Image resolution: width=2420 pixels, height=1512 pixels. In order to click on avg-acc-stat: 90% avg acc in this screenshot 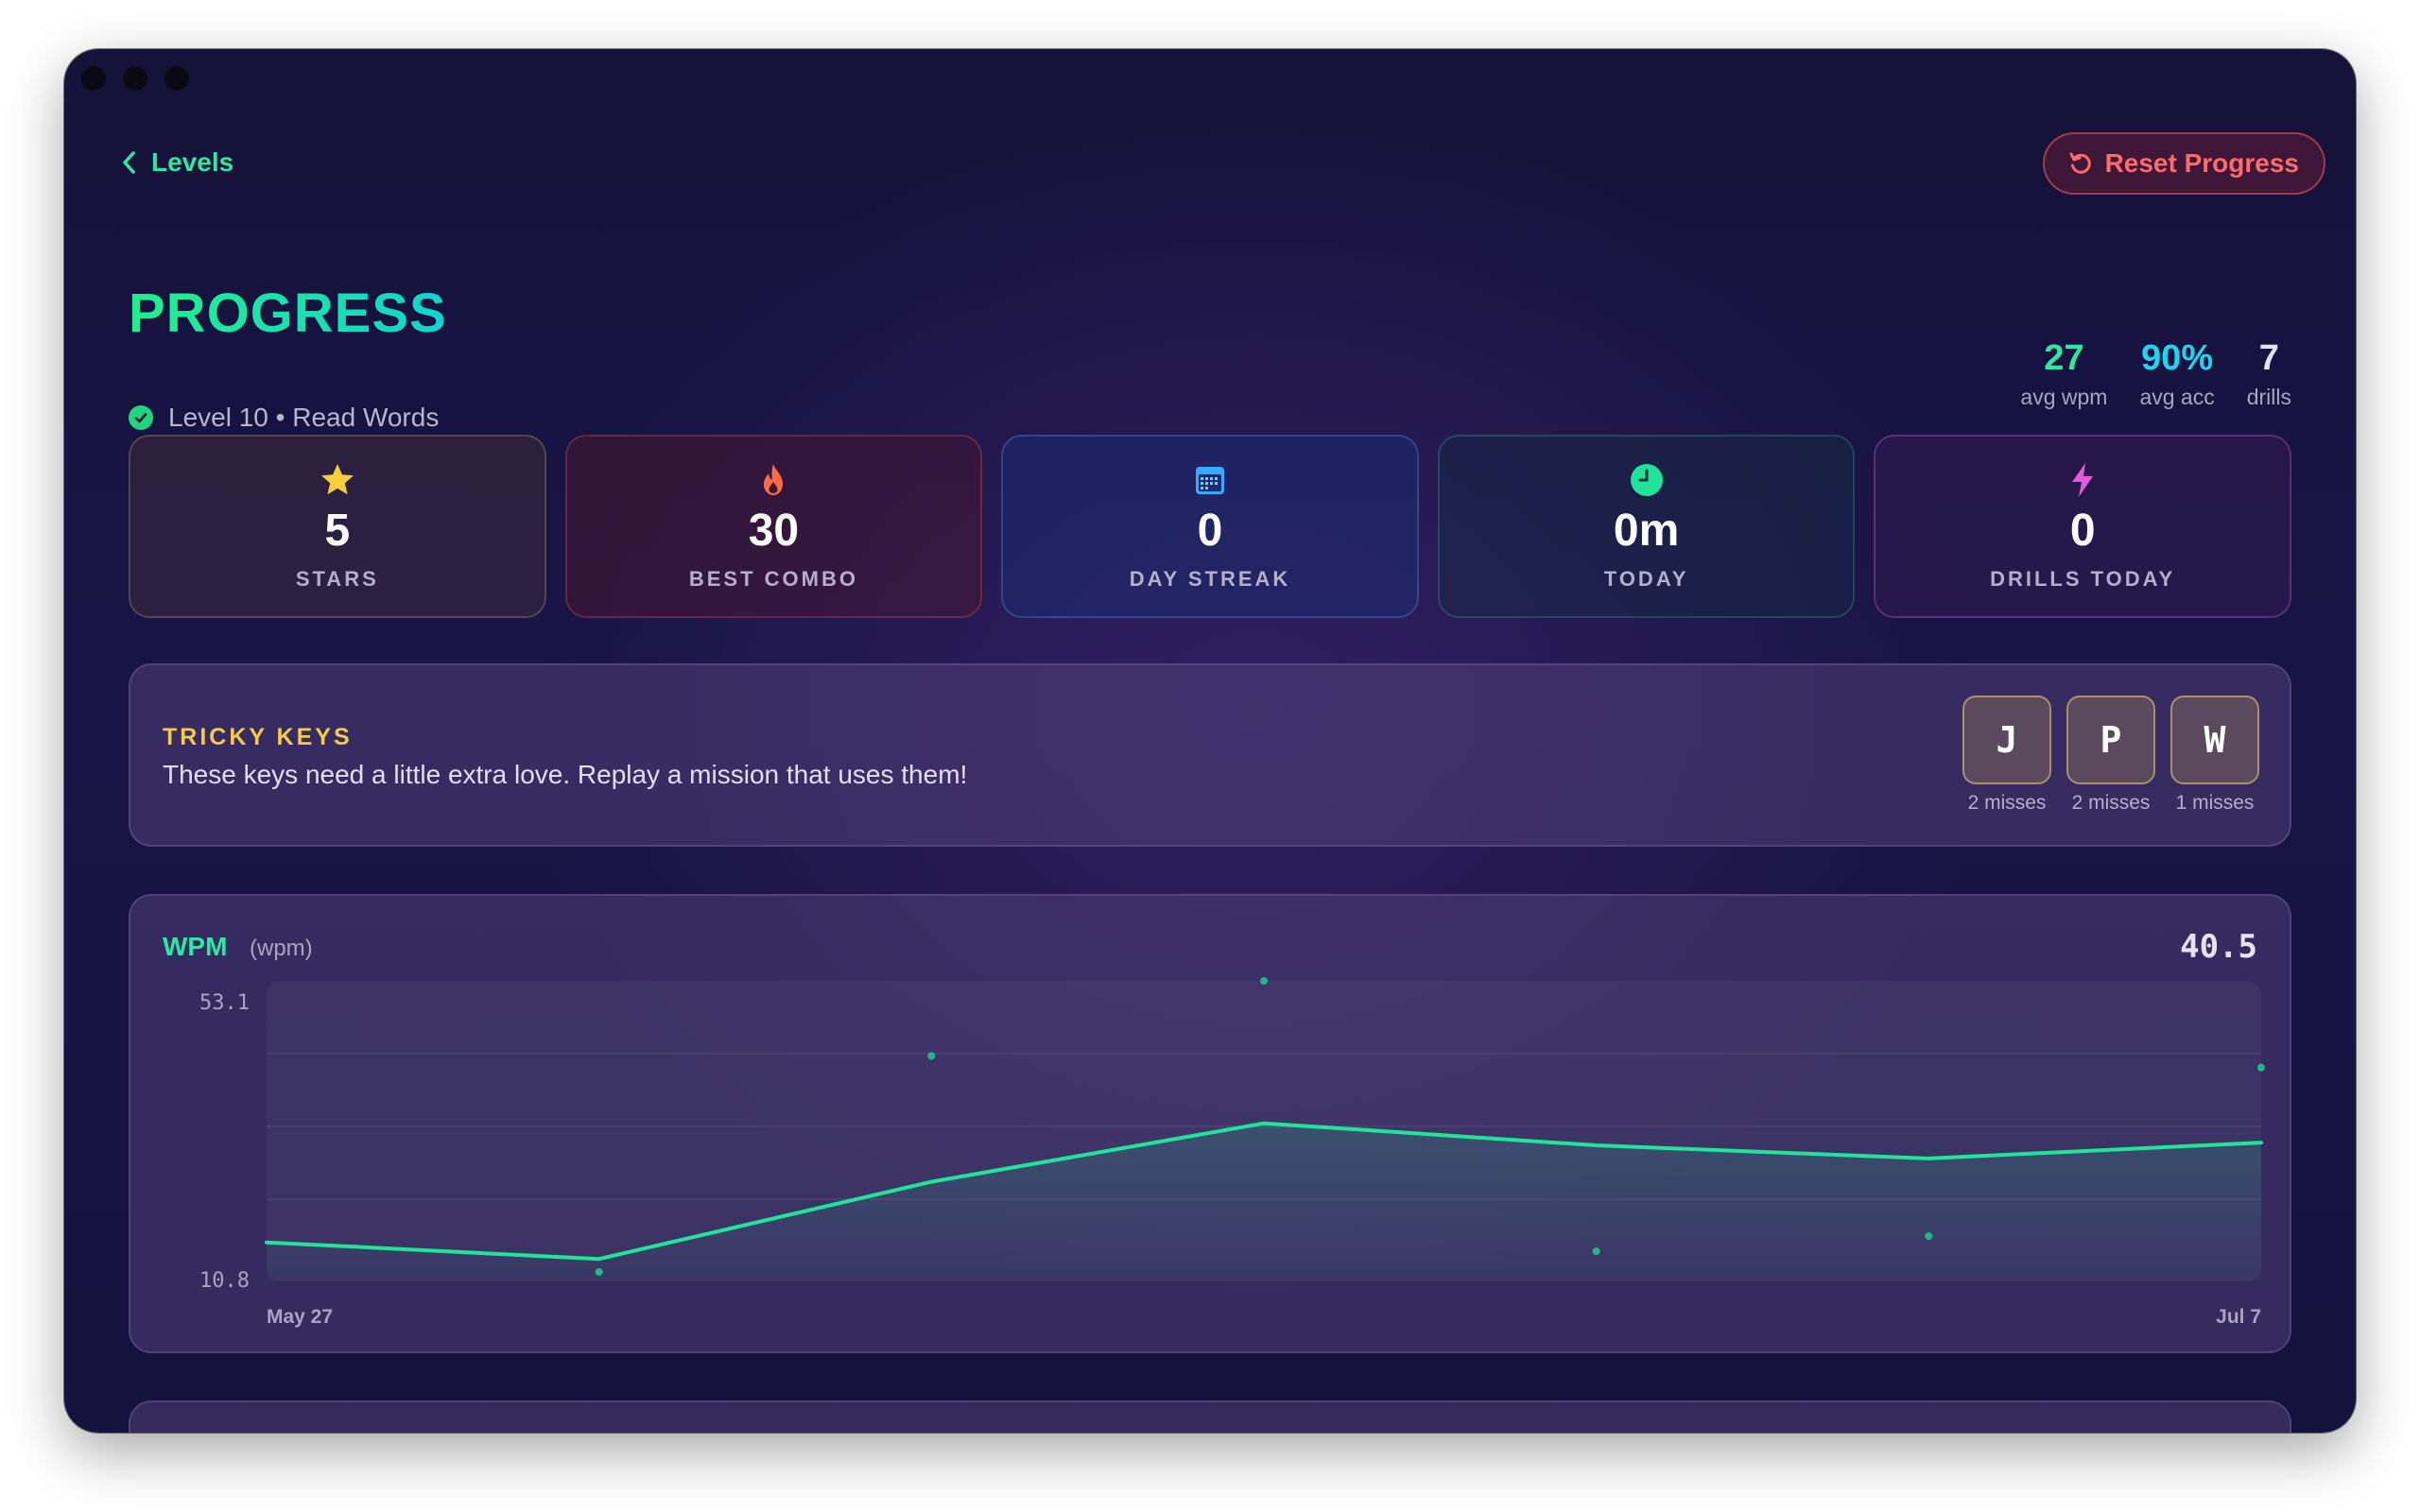, I will do `click(2176, 374)`.